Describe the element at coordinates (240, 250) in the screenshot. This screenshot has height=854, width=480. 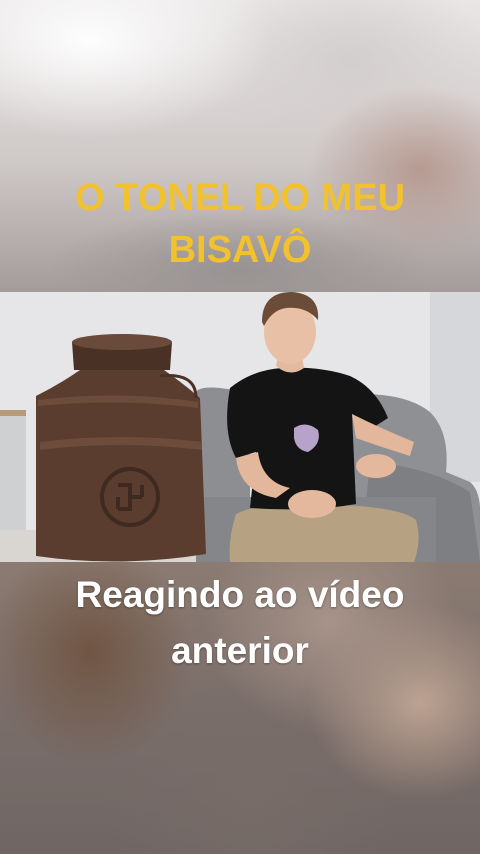
I see `title-line-2: BISAVÔ` at that location.